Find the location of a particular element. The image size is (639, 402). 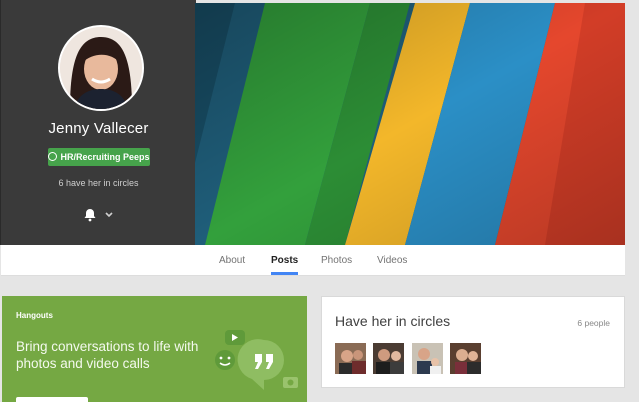

profile-tab-bar: About Posts Photos Videos is located at coordinates (313, 260).